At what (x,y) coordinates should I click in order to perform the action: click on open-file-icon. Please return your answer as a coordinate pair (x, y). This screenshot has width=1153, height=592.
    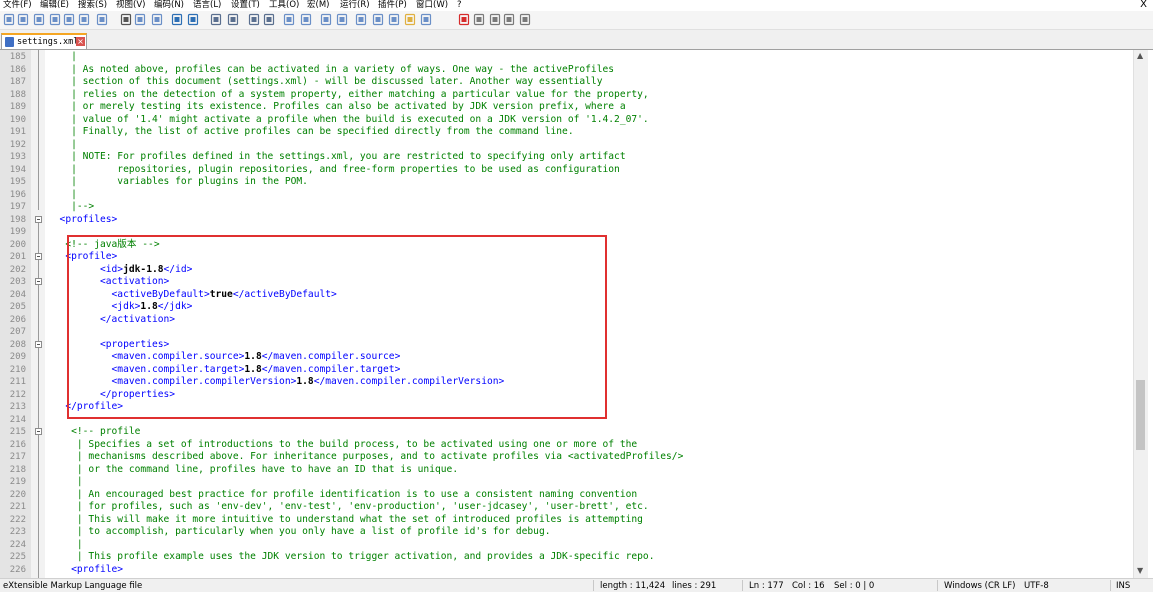
    Looking at the image, I should click on (23, 19).